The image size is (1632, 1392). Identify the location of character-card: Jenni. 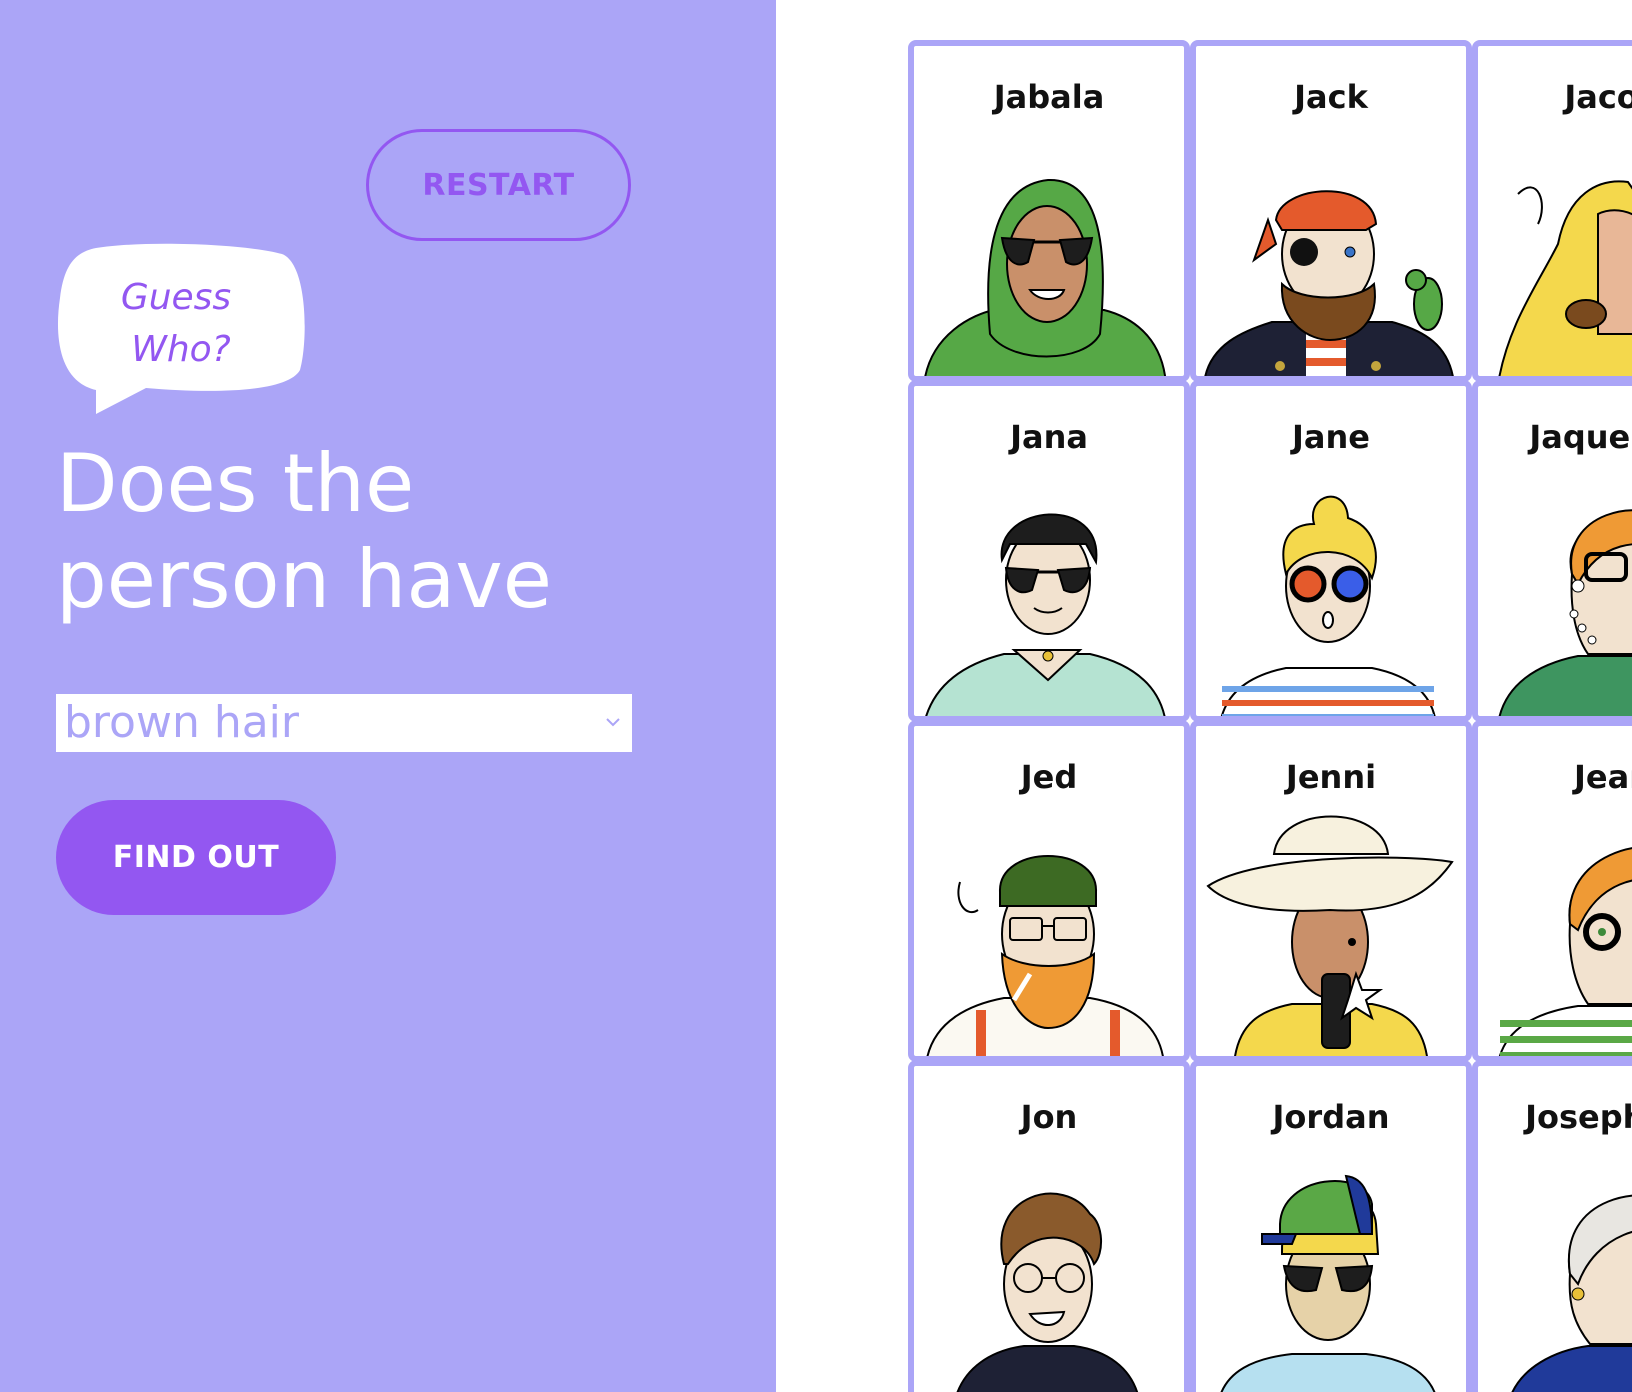
(1331, 891).